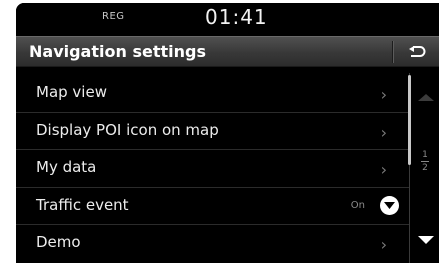 This screenshot has height=263, width=439. Describe the element at coordinates (425, 155) in the screenshot. I see `page-current: 1` at that location.